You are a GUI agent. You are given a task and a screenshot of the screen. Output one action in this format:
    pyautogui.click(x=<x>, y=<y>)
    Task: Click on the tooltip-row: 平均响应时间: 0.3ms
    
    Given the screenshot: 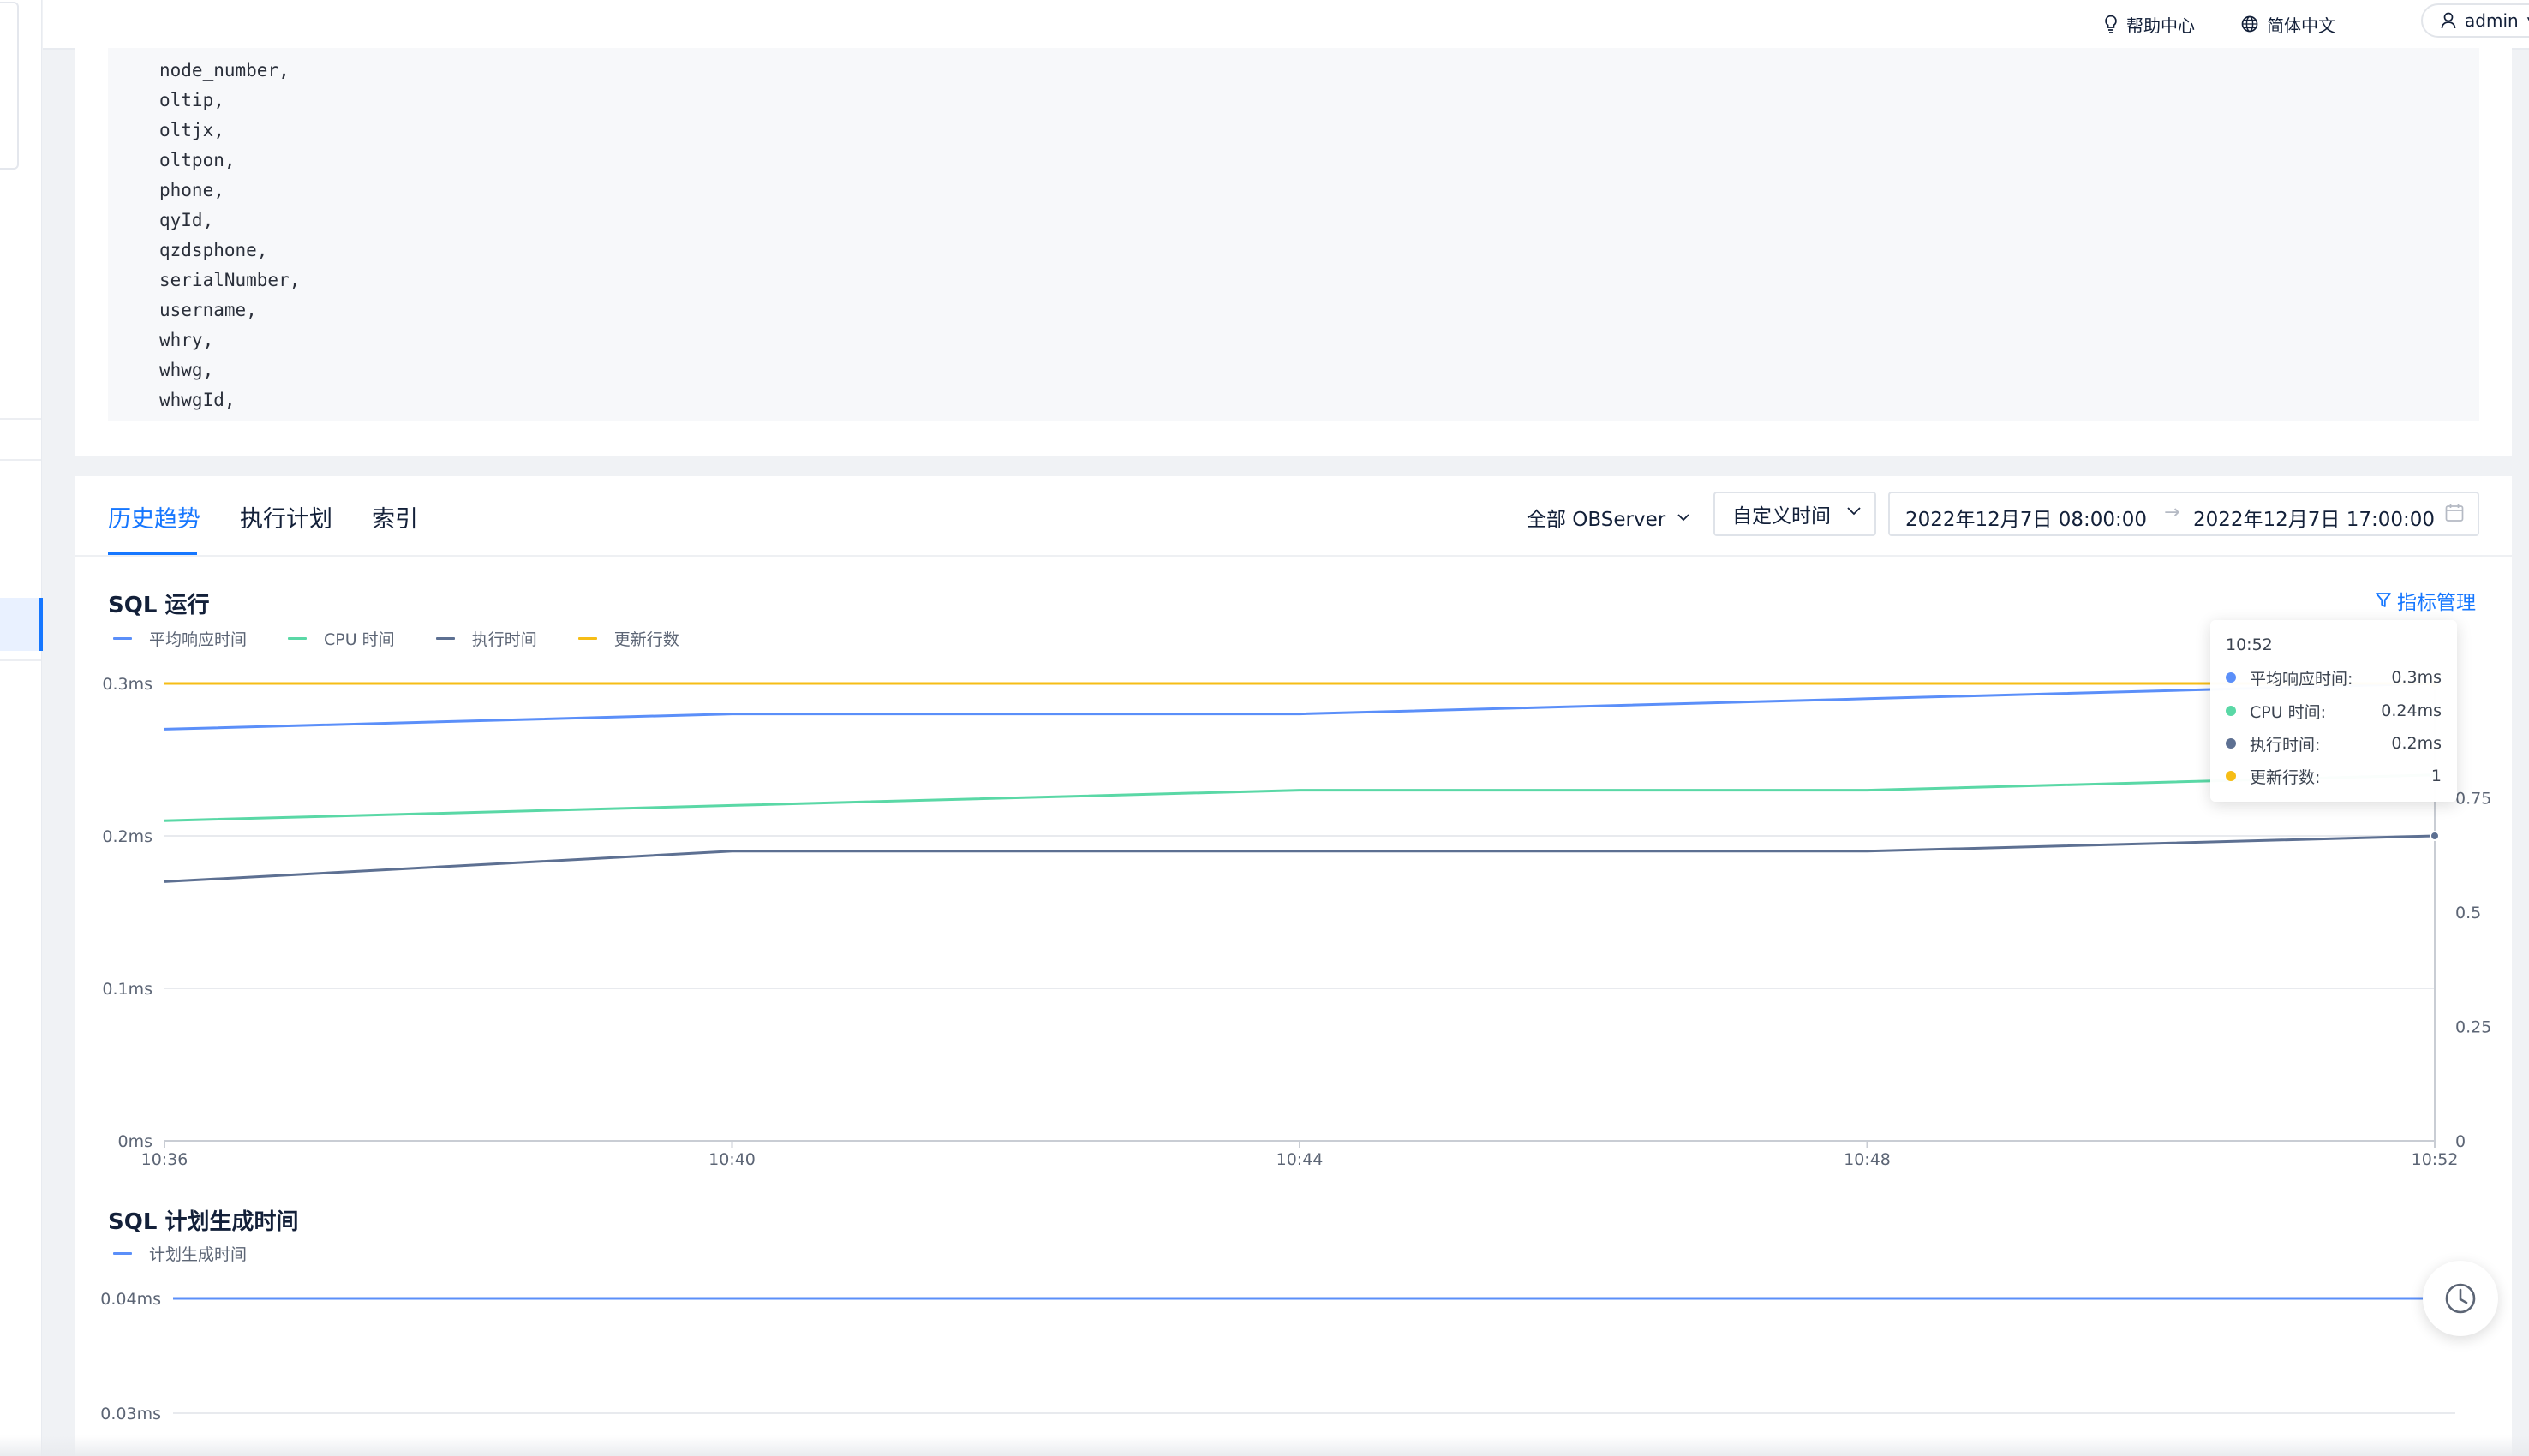 What is the action you would take?
    pyautogui.click(x=2334, y=677)
    